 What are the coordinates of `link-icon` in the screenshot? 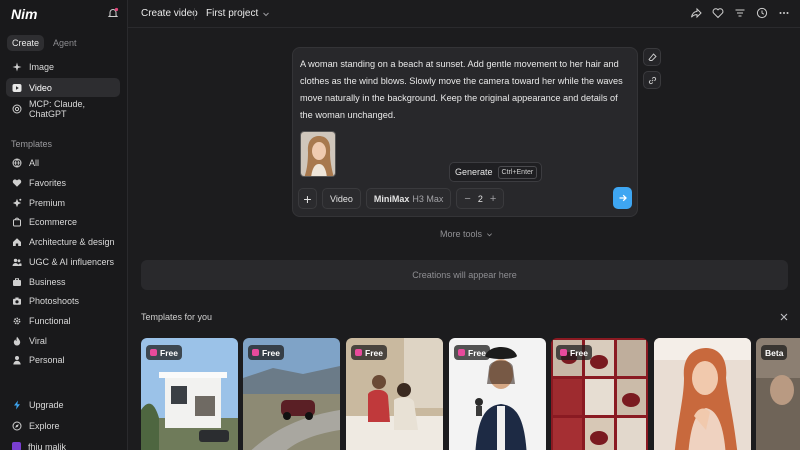 It's located at (652, 80).